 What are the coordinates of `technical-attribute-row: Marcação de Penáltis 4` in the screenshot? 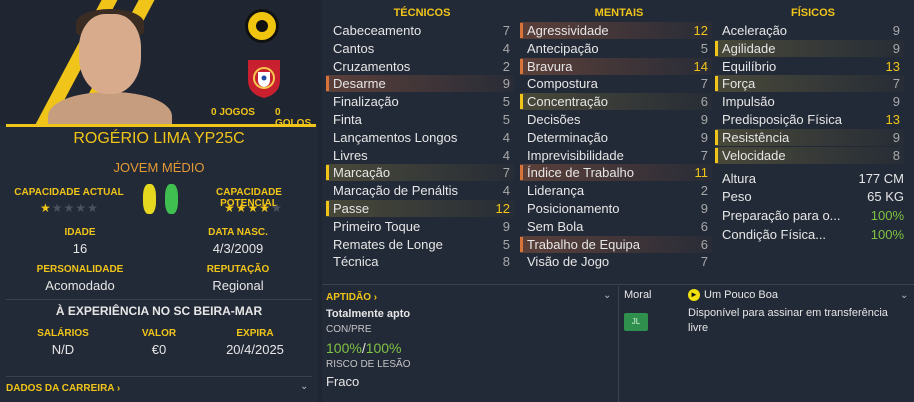 It's located at (420, 190).